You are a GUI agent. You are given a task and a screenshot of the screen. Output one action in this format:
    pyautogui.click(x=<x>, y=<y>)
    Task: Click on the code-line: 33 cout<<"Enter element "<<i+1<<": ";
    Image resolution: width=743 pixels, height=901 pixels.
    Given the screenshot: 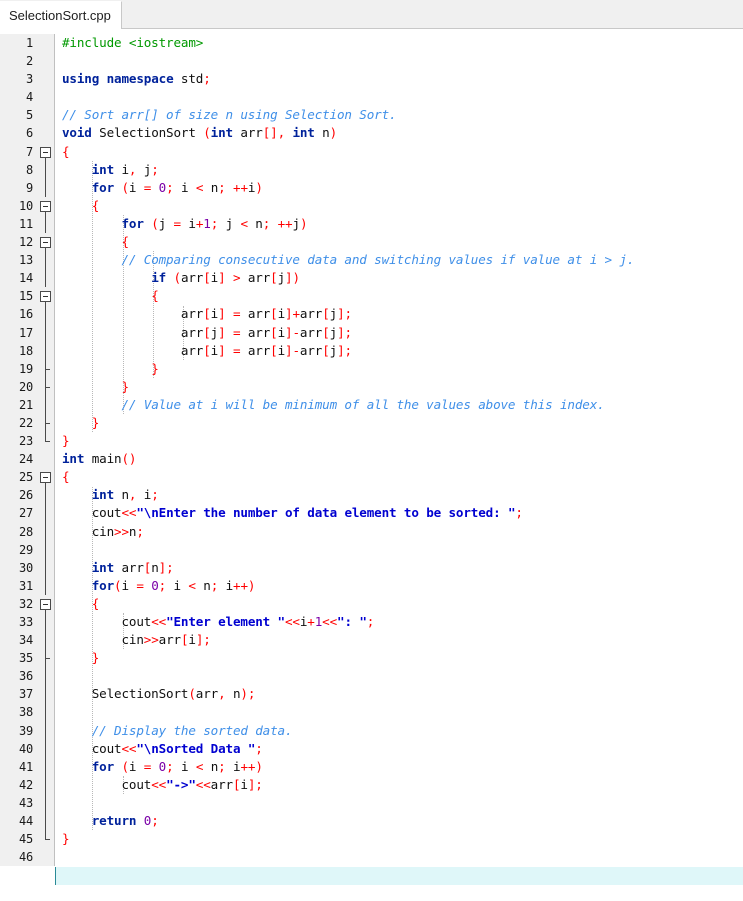 What is the action you would take?
    pyautogui.click(x=371, y=622)
    